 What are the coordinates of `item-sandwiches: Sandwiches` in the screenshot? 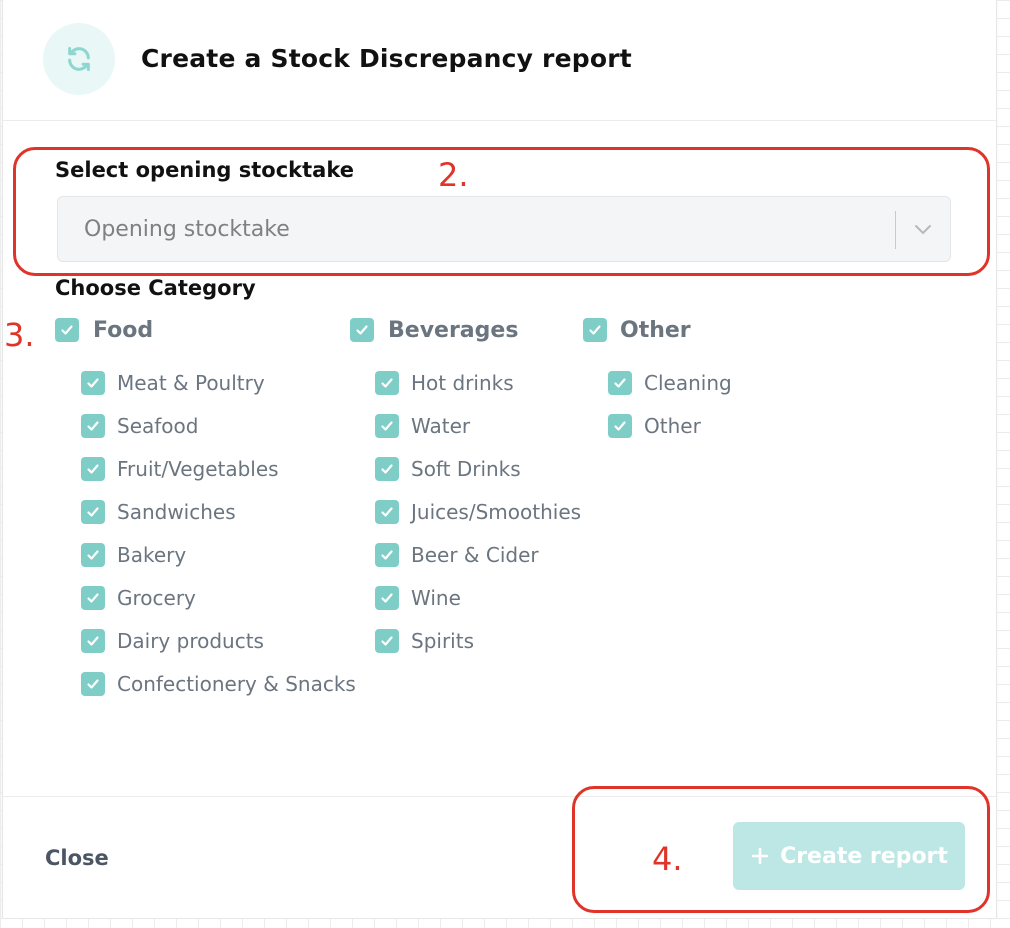 It's located at (176, 512).